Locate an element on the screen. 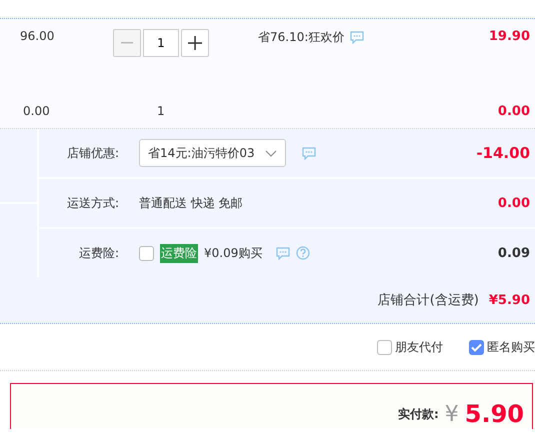 This screenshot has width=535, height=443. quantity-field: 1 is located at coordinates (161, 43).